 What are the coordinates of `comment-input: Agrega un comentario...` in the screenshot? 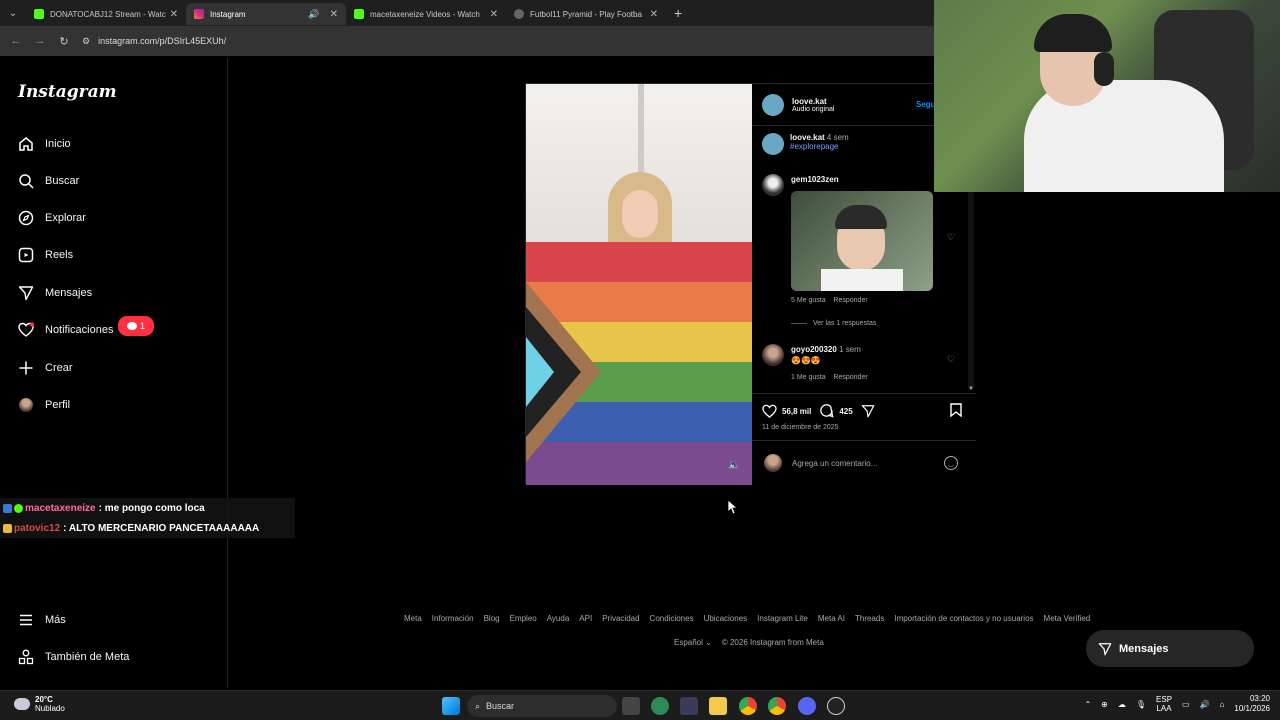 It's located at (834, 463).